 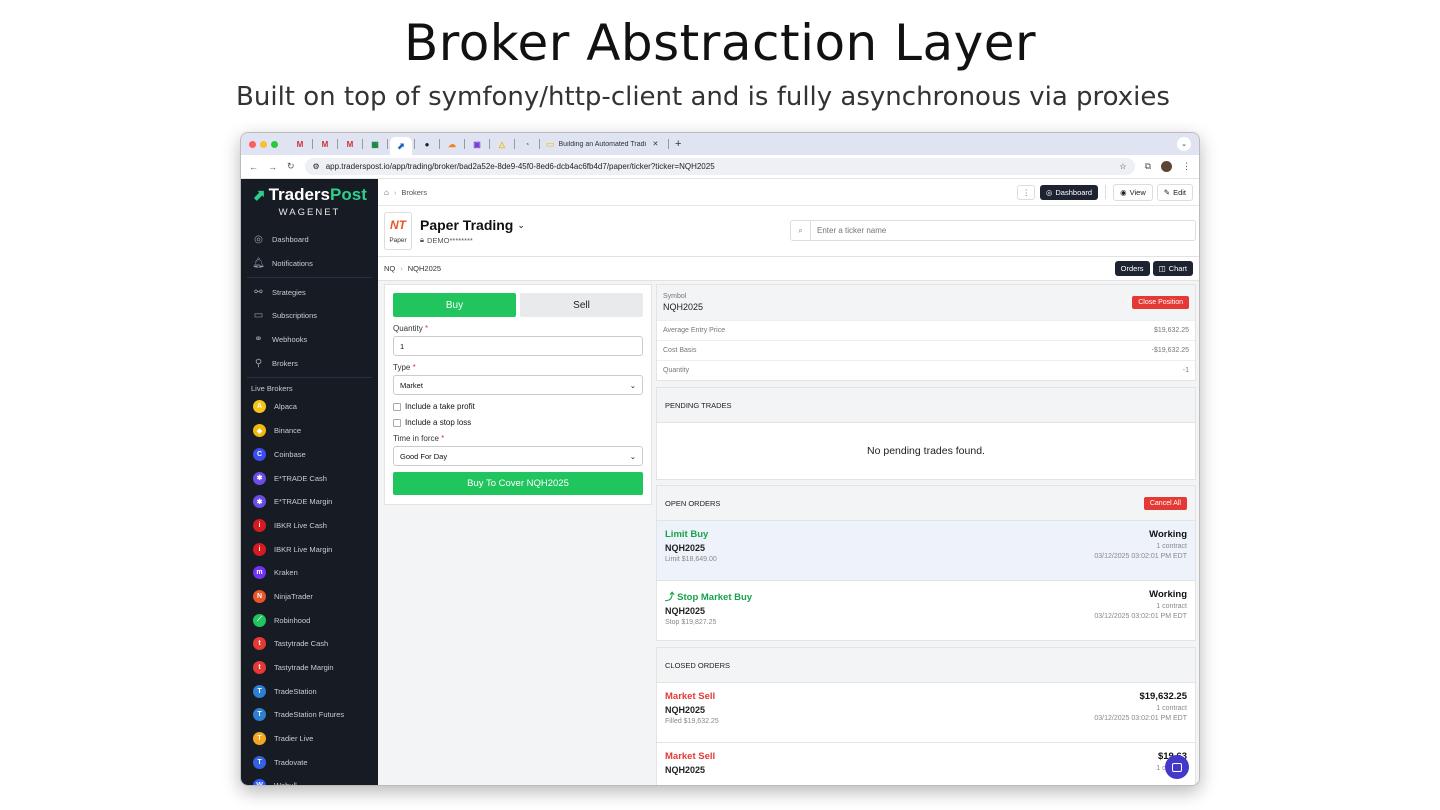 I want to click on sidebar-broker-item: ✱ E*TRADE Margin, so click(x=309, y=502).